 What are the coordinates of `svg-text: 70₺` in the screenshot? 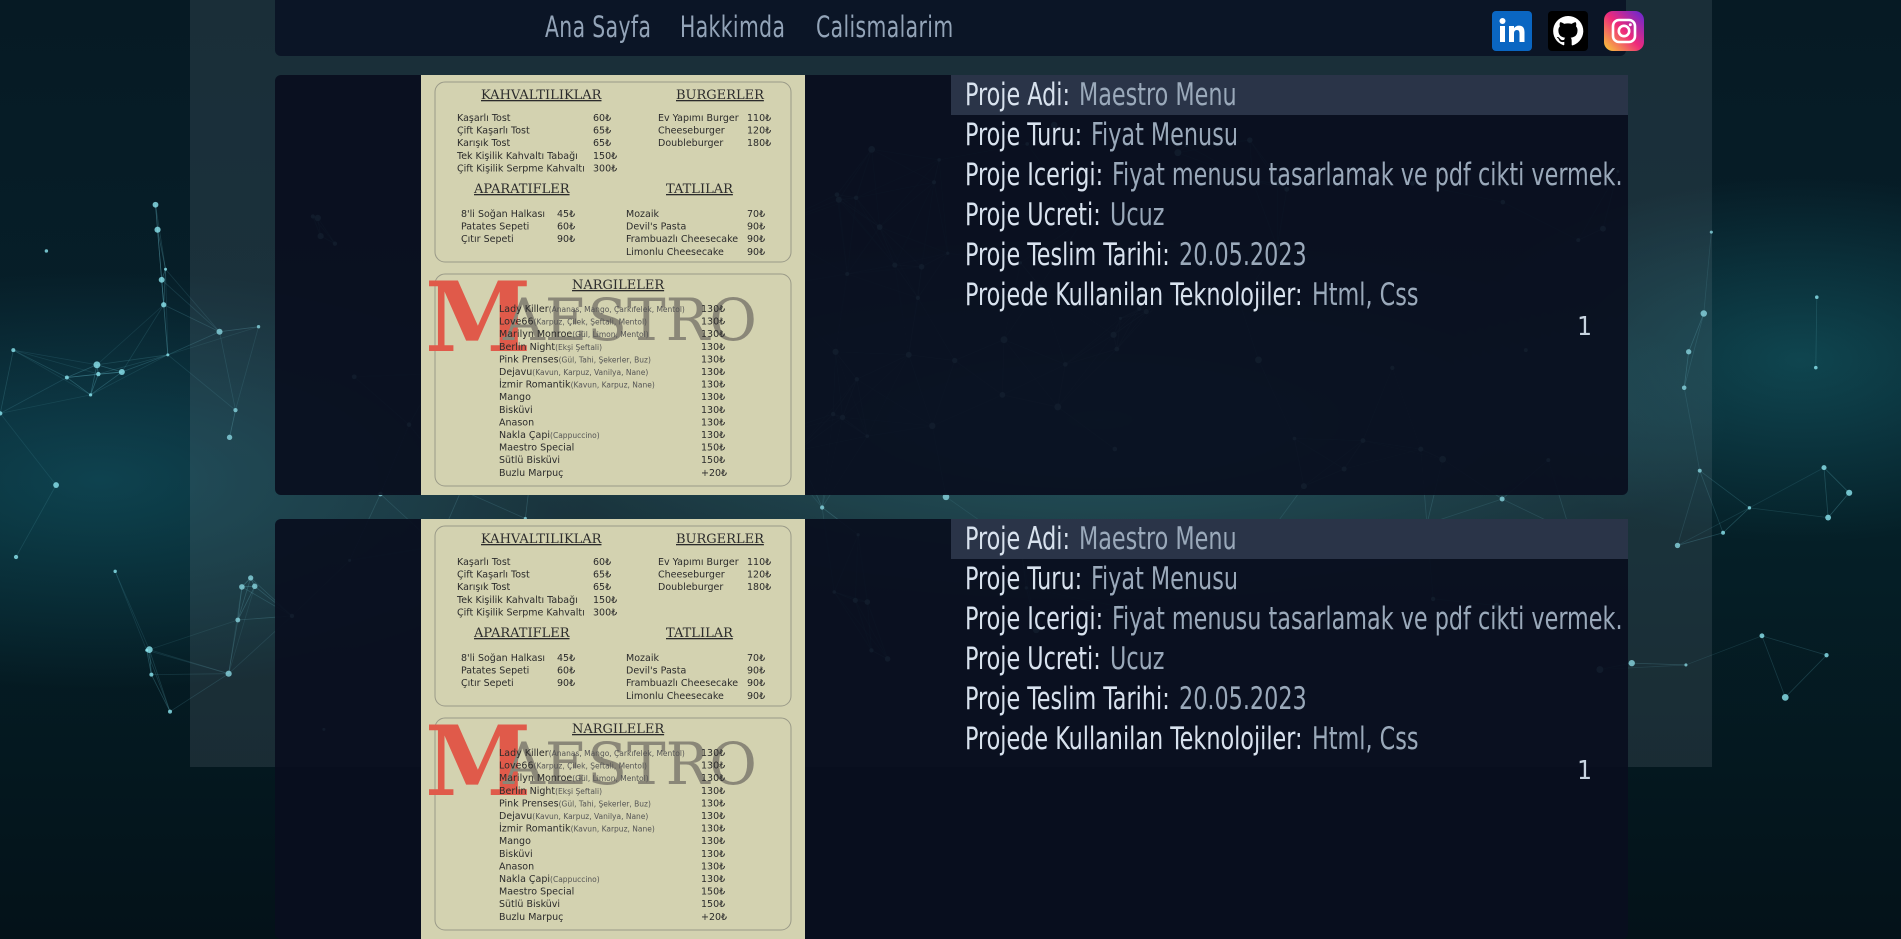 It's located at (756, 214).